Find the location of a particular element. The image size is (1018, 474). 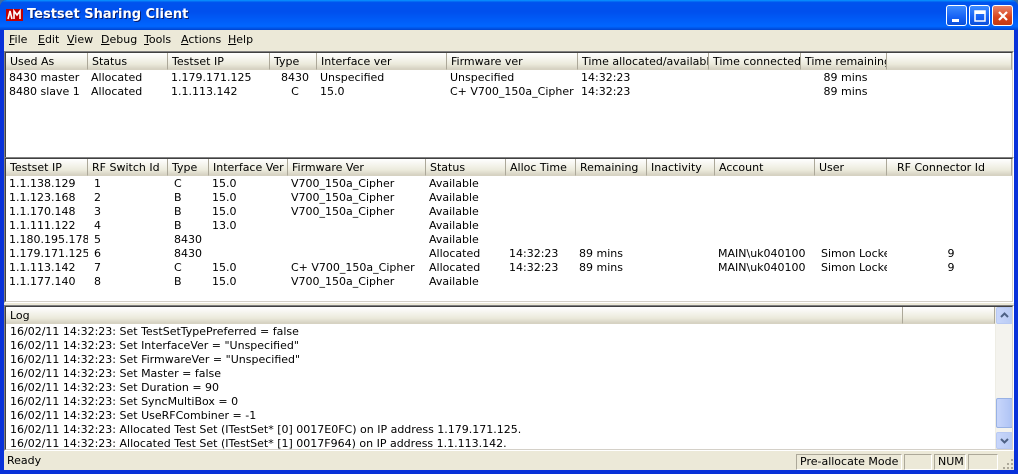

time-connected-cell is located at coordinates (755, 92).